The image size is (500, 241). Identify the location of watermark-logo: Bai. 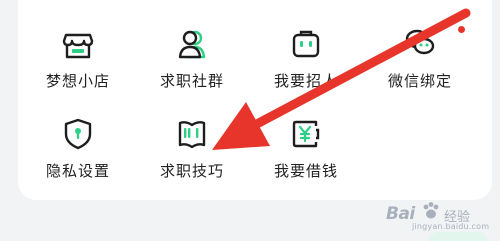
(400, 214).